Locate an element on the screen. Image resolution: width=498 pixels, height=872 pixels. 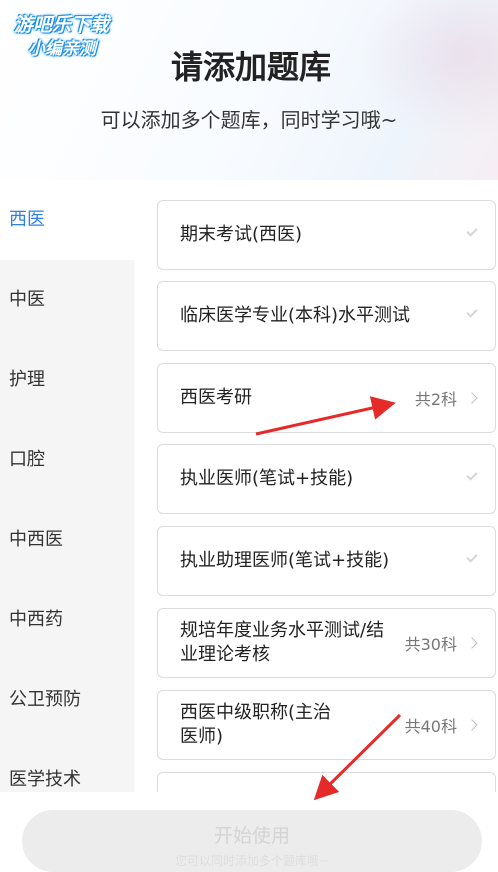
sidebar-item-integrated-pharmacy: 中西药 is located at coordinates (67, 620).